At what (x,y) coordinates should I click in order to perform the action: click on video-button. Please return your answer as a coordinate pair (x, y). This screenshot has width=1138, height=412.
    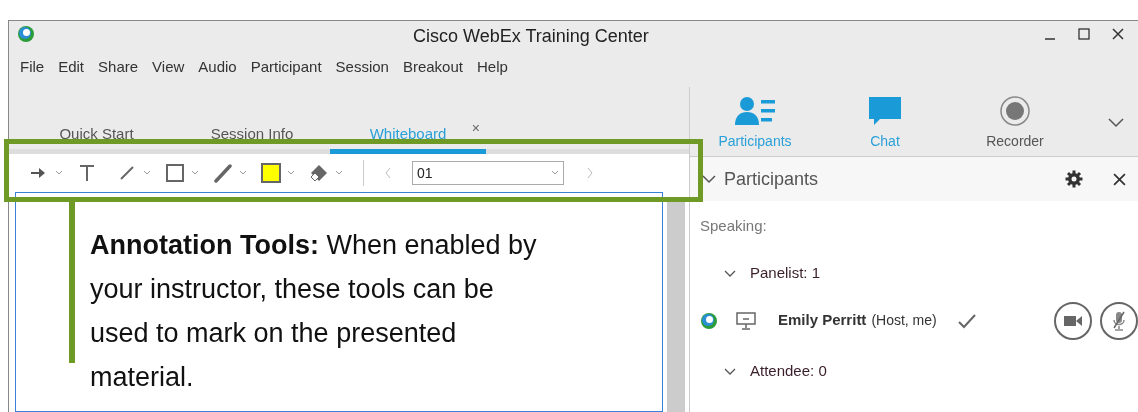
    Looking at the image, I should click on (1073, 320).